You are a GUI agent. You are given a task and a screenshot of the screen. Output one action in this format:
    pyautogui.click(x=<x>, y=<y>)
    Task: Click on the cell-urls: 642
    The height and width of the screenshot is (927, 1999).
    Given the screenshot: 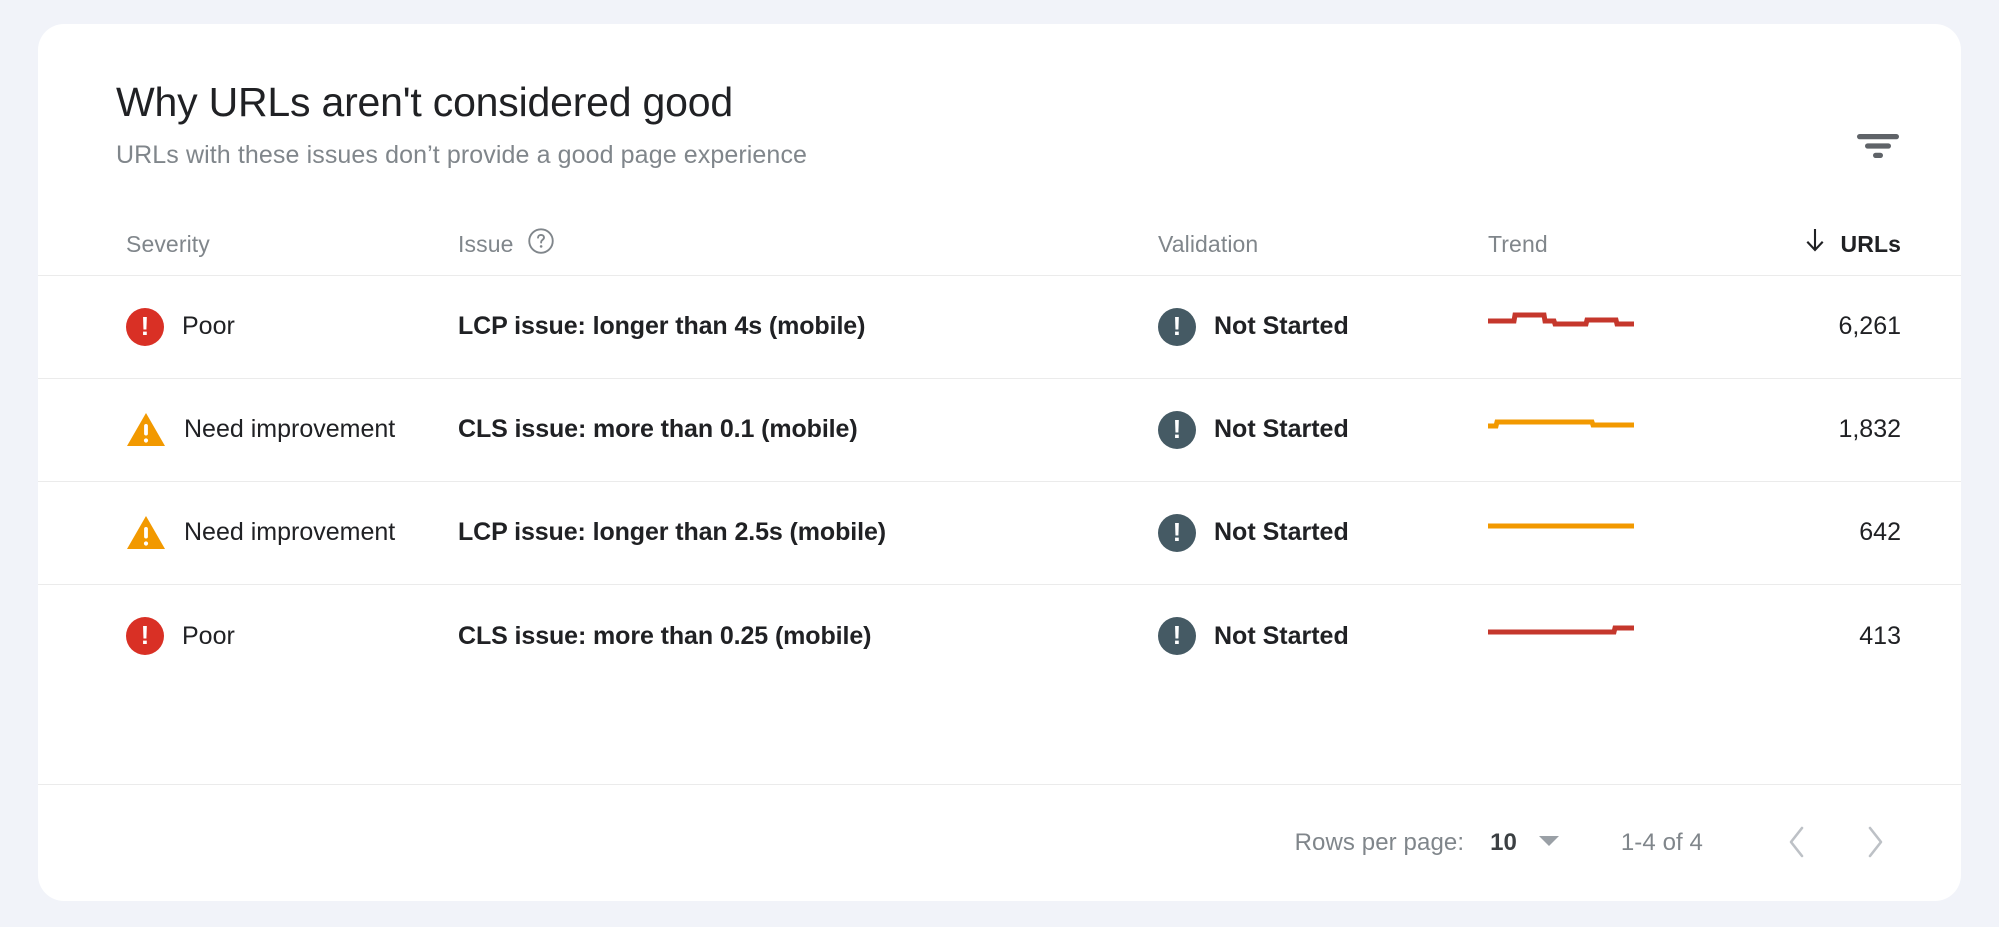 What is the action you would take?
    pyautogui.click(x=1839, y=532)
    